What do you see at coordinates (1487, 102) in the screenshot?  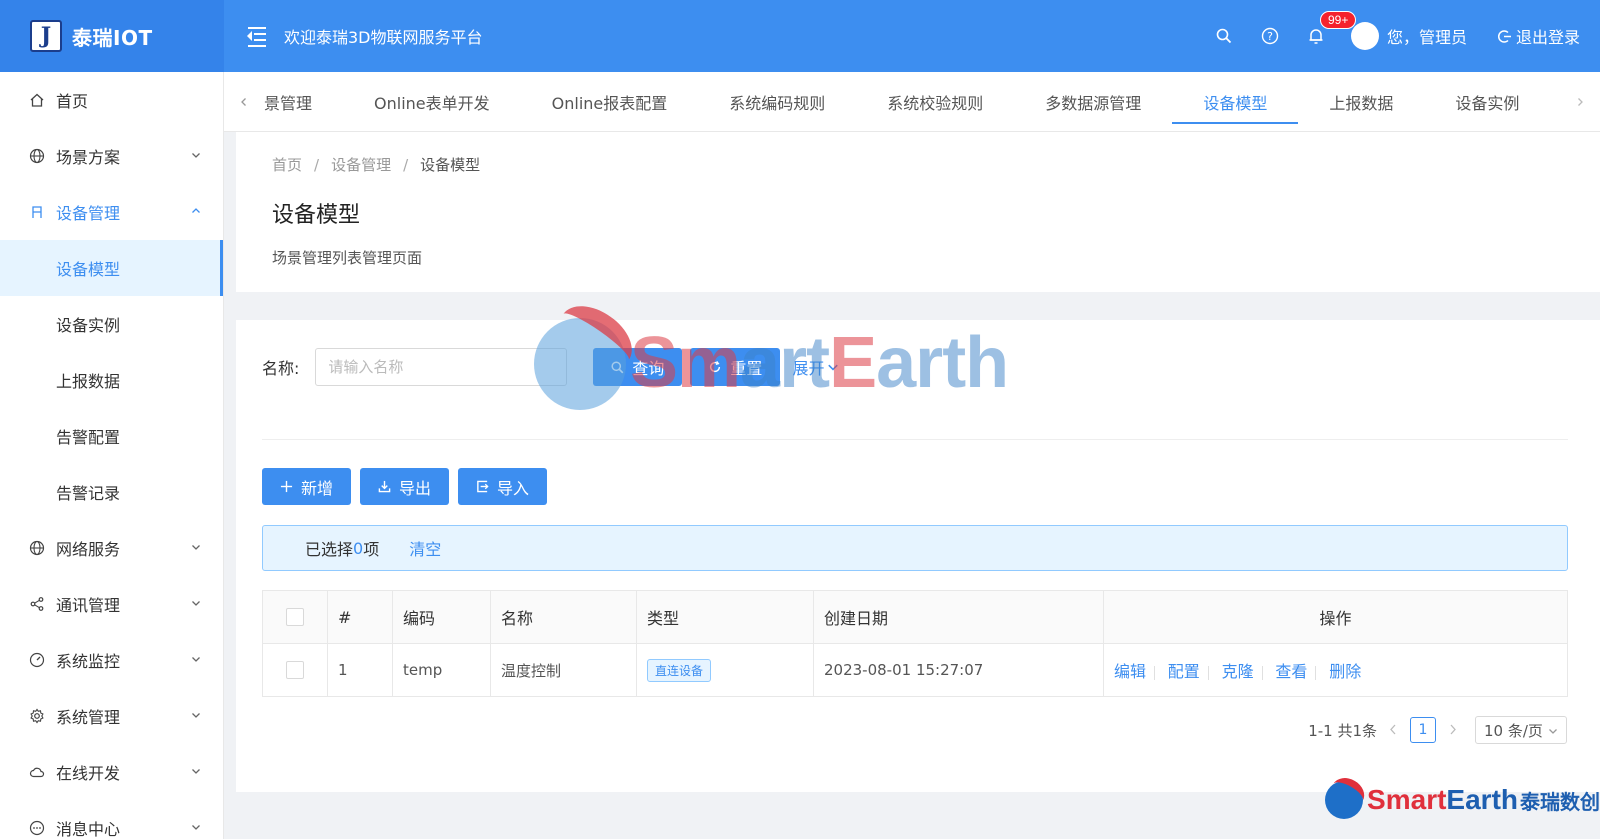 I see `tab-device-instance: 设备实例` at bounding box center [1487, 102].